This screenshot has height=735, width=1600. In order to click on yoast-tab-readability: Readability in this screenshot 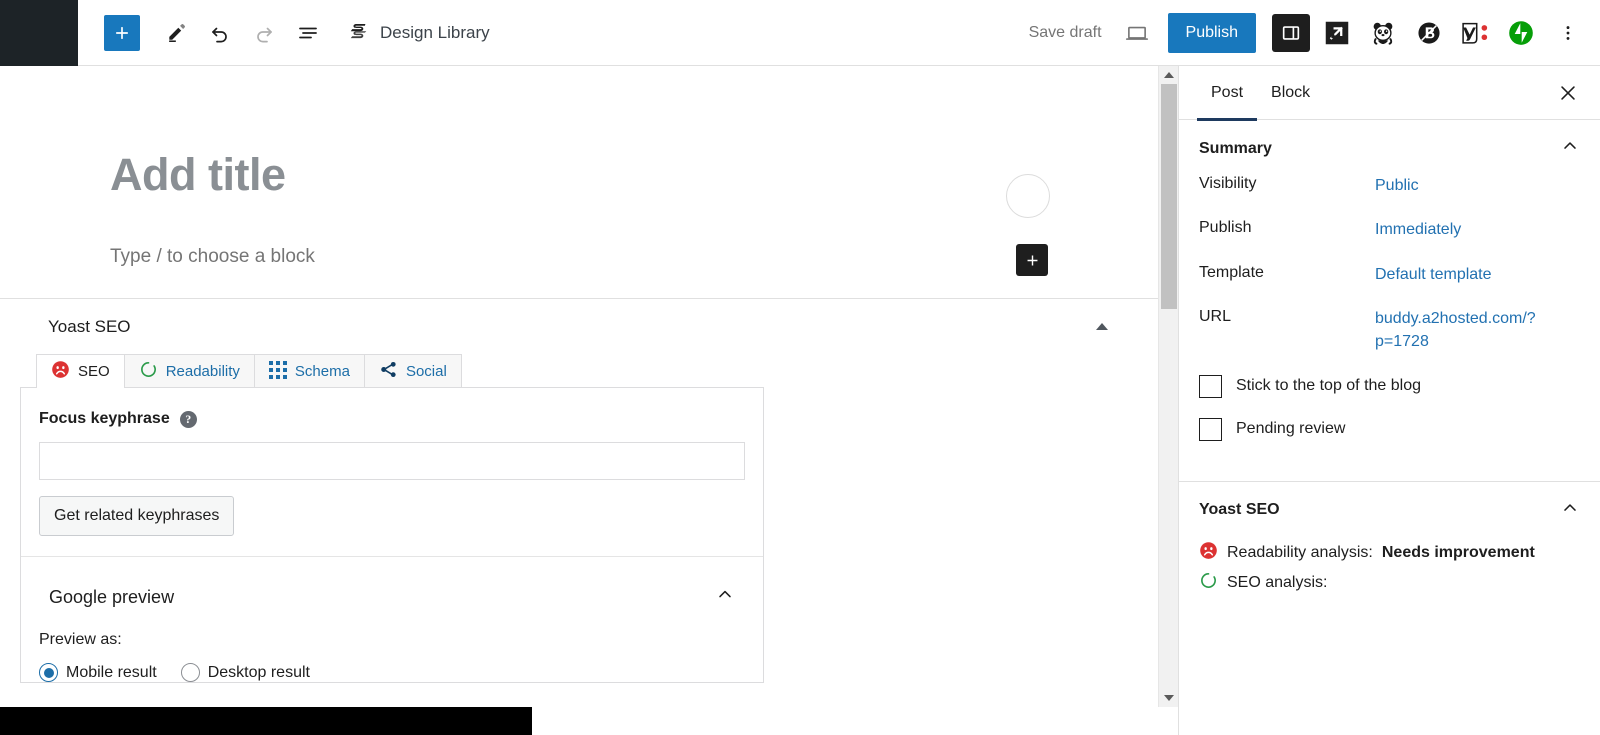, I will do `click(189, 371)`.